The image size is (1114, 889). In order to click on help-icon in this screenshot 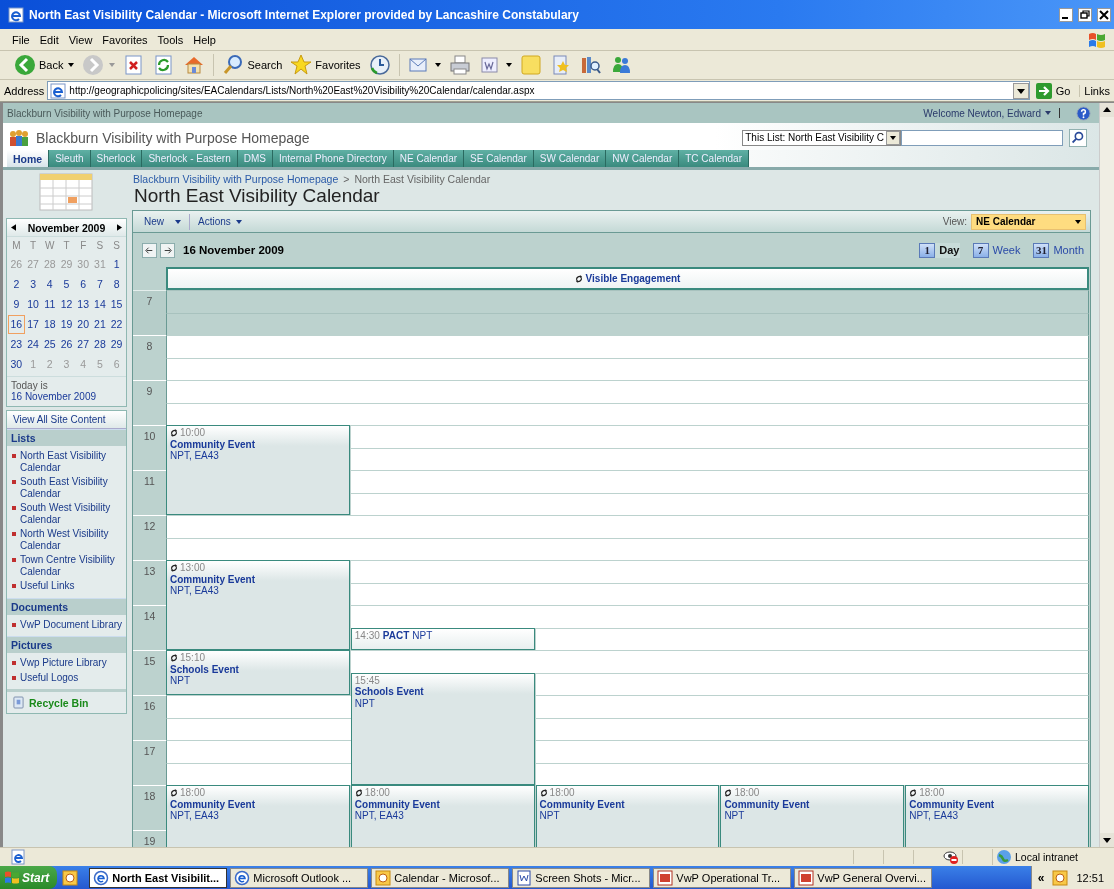, I will do `click(1083, 113)`.